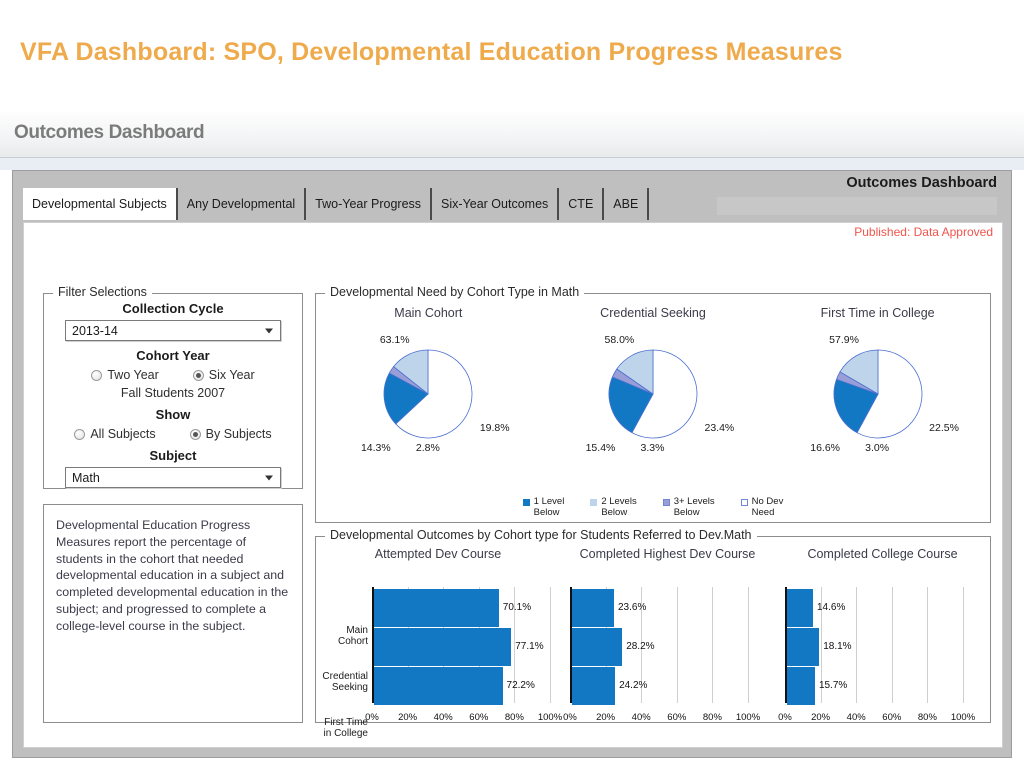  Describe the element at coordinates (408, 717) in the screenshot. I see `bar-x-tick-label: 20%` at that location.